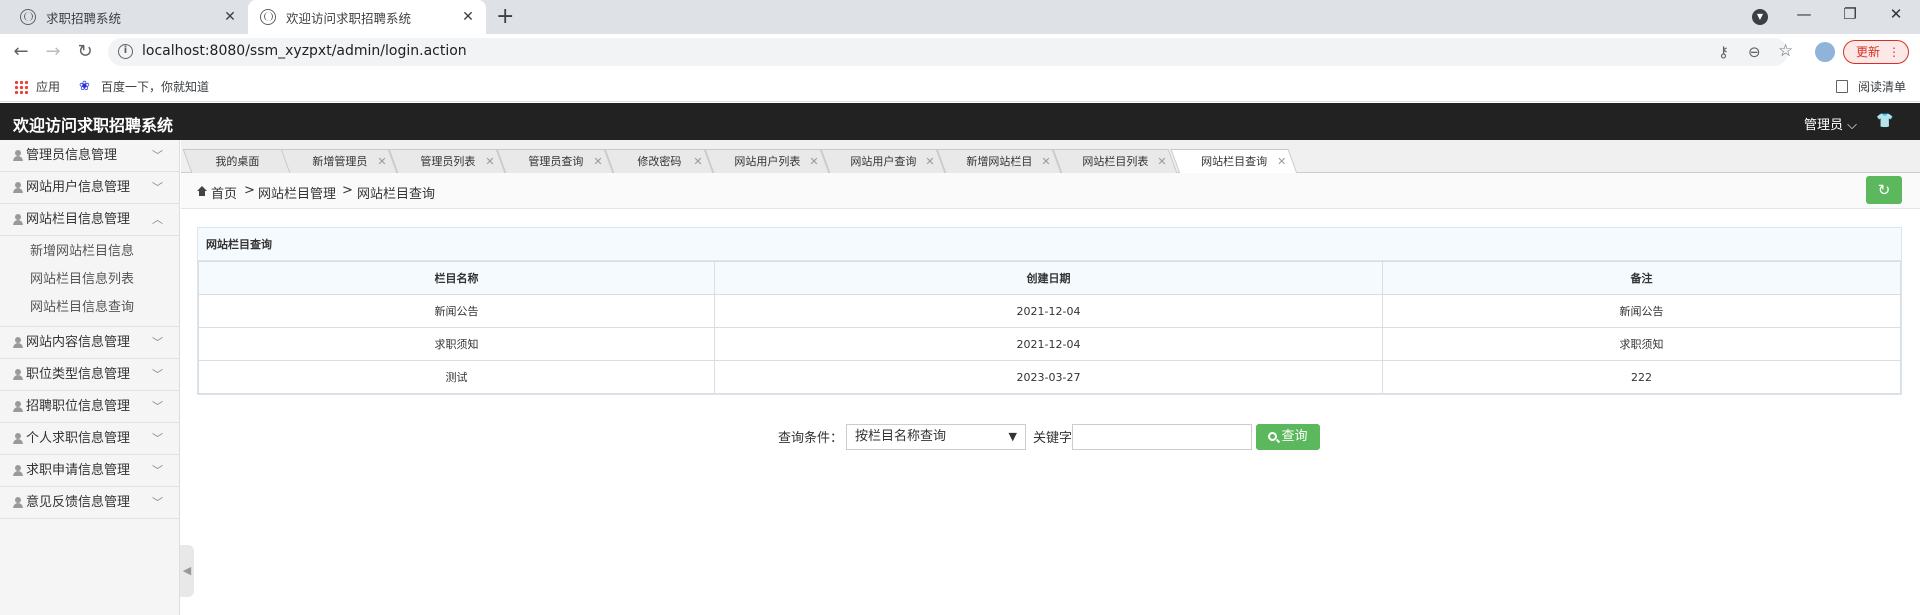 The height and width of the screenshot is (615, 1920). Describe the element at coordinates (1049, 344) in the screenshot. I see `table-row: 求职须知 2021-12-04 求职须知` at that location.